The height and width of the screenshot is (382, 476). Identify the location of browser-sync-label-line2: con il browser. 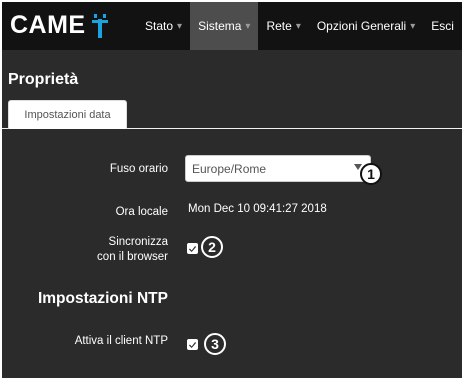
(132, 257).